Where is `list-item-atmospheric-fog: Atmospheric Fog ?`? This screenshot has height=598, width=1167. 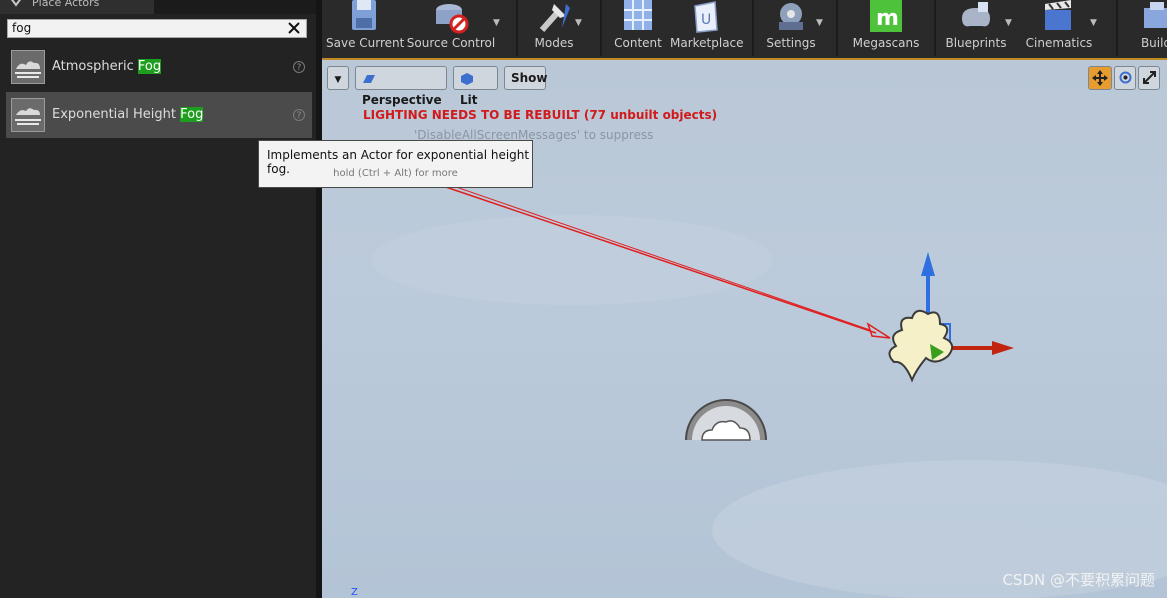
list-item-atmospheric-fog: Atmospheric Fog ? is located at coordinates (159, 67).